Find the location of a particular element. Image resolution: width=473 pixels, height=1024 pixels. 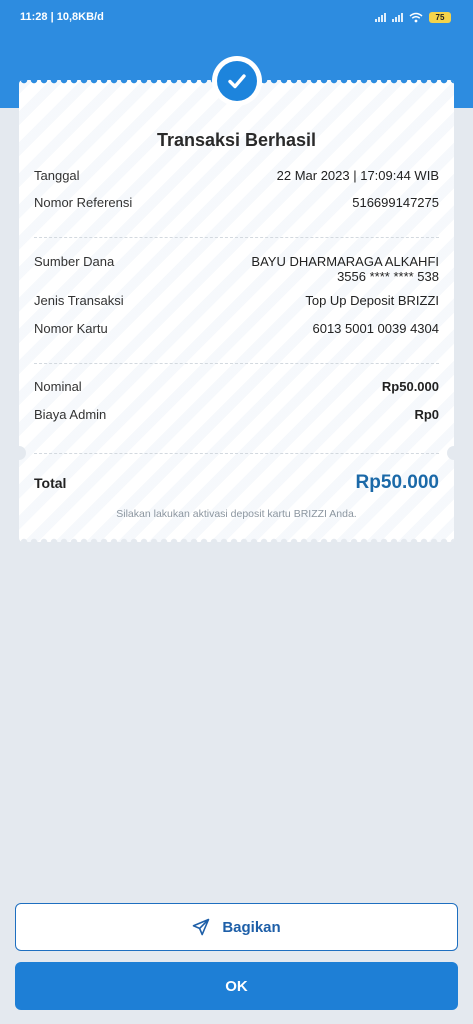

label-jenis-transaksi: Jenis Transaksi is located at coordinates (79, 300).